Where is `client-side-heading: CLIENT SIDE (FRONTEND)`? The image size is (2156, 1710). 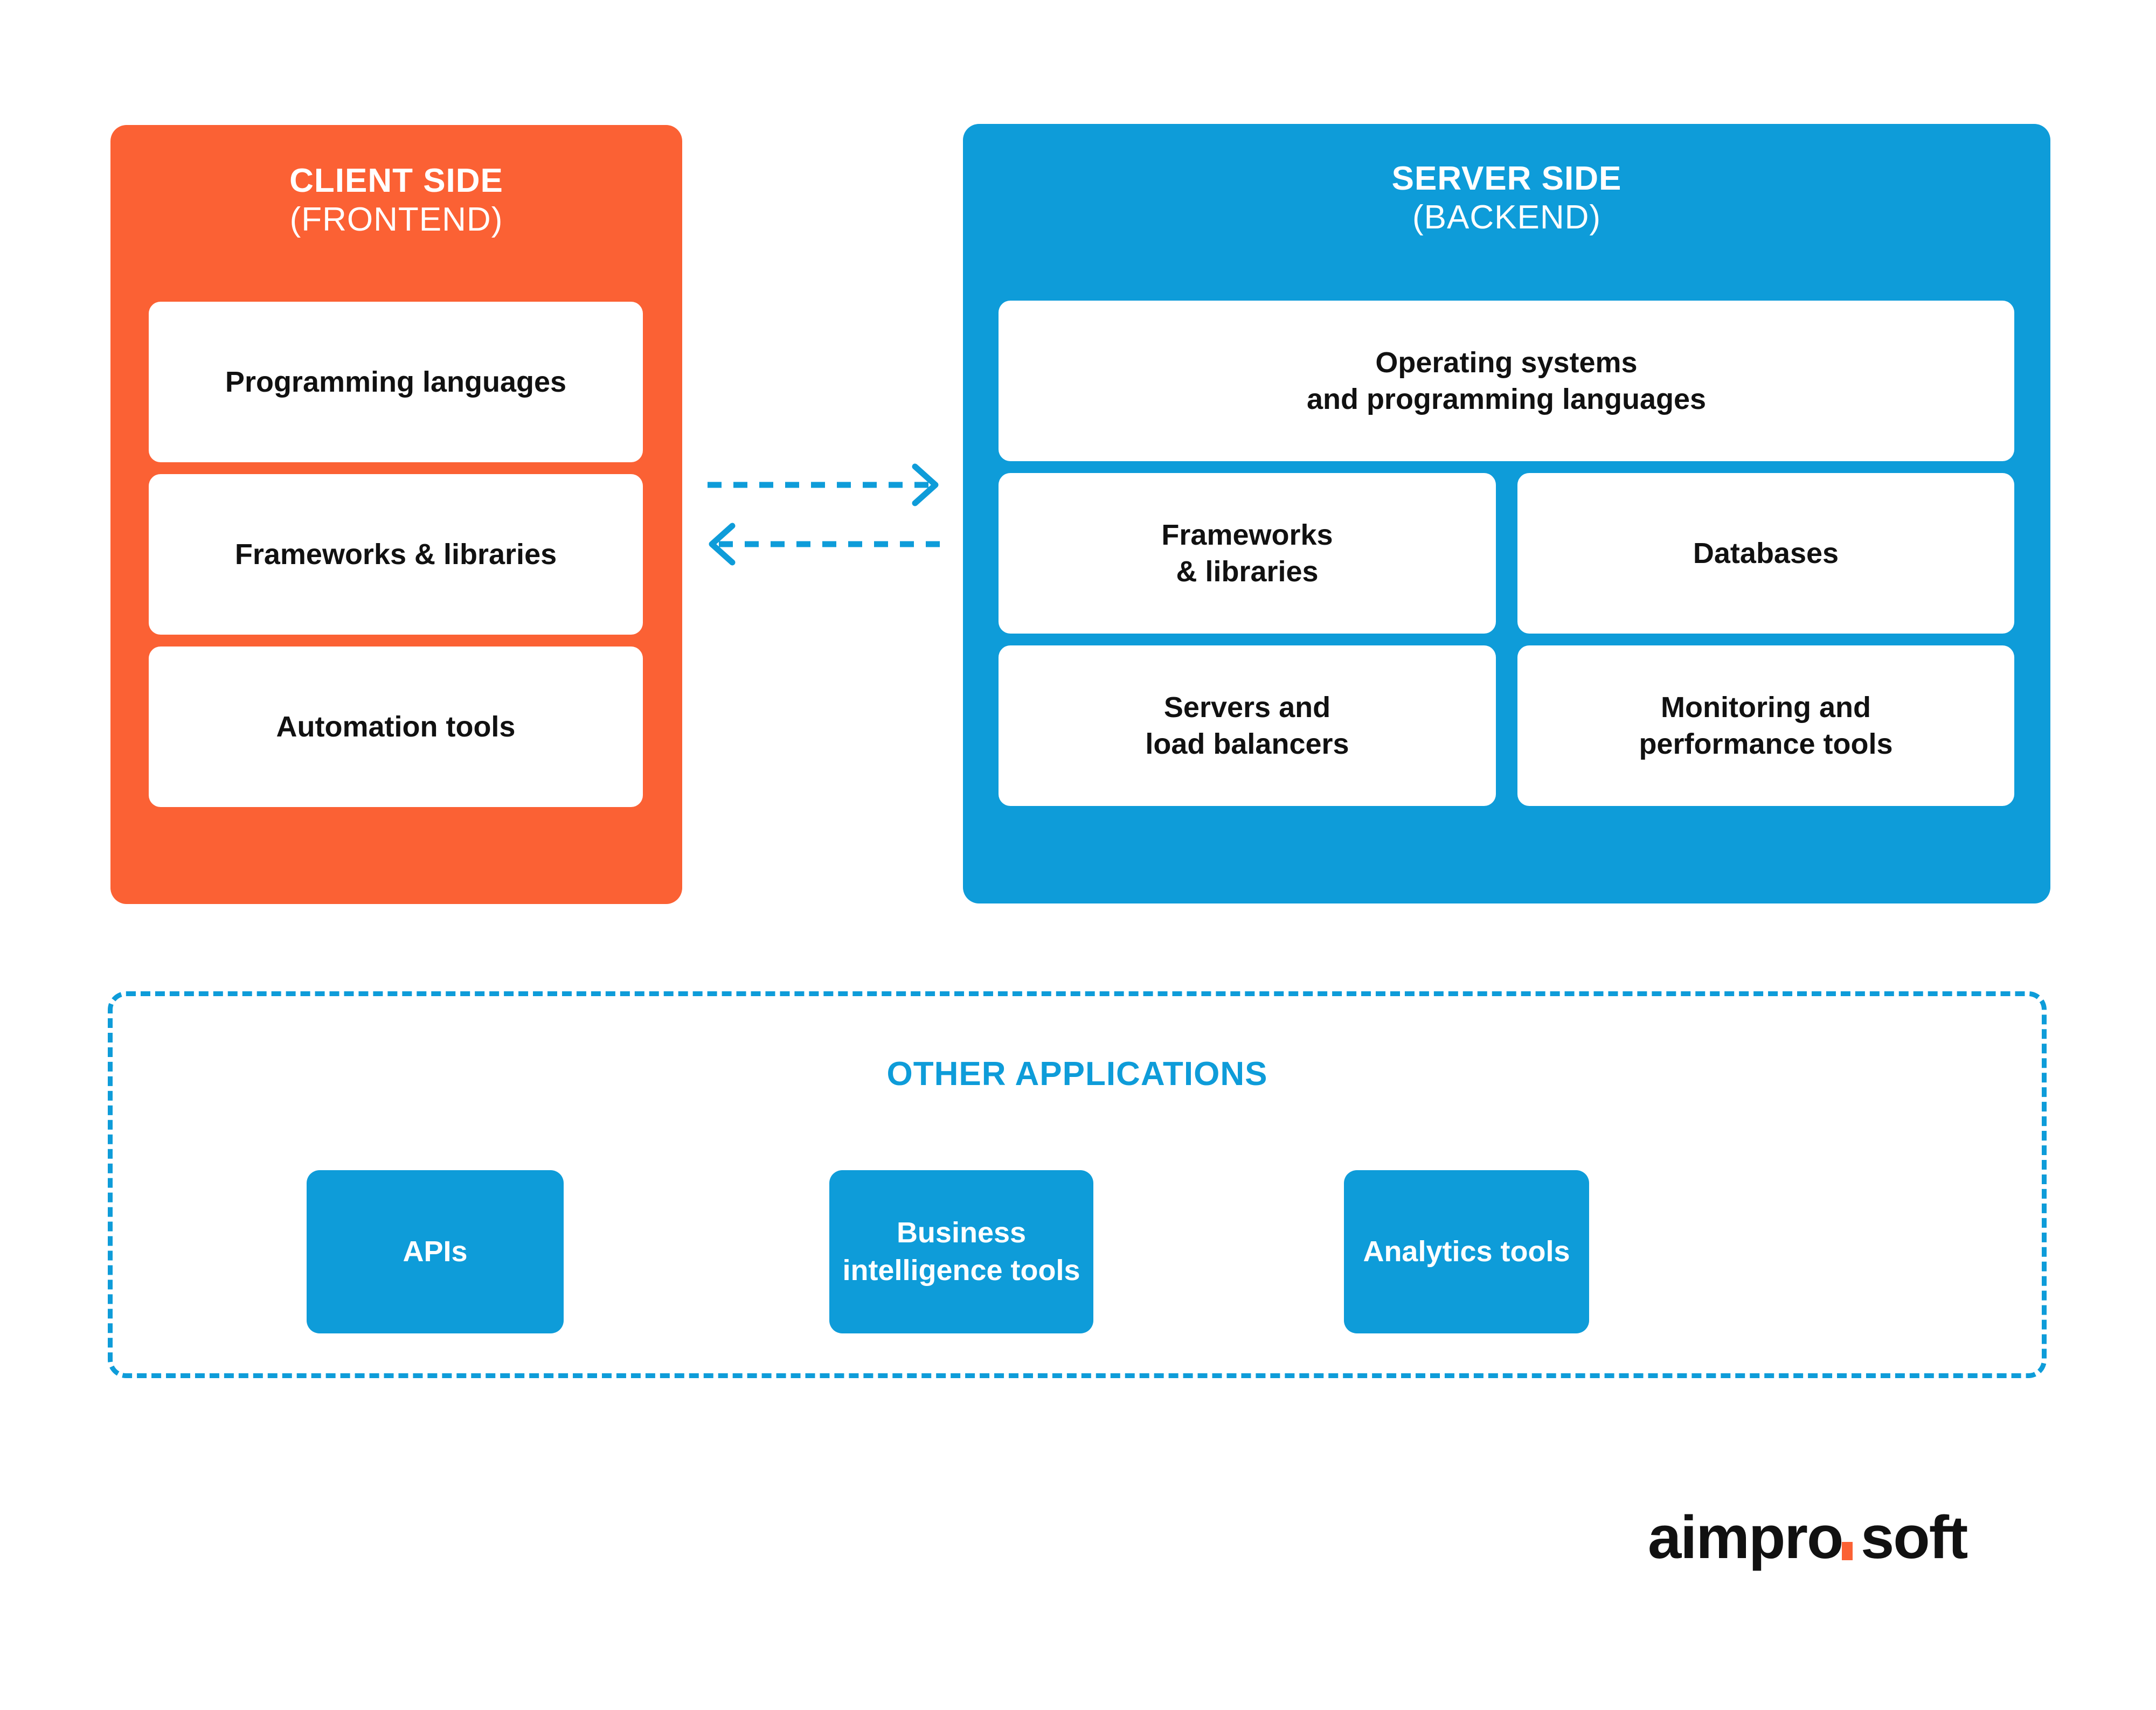
client-side-heading: CLIENT SIDE (FRONTEND) is located at coordinates (396, 201).